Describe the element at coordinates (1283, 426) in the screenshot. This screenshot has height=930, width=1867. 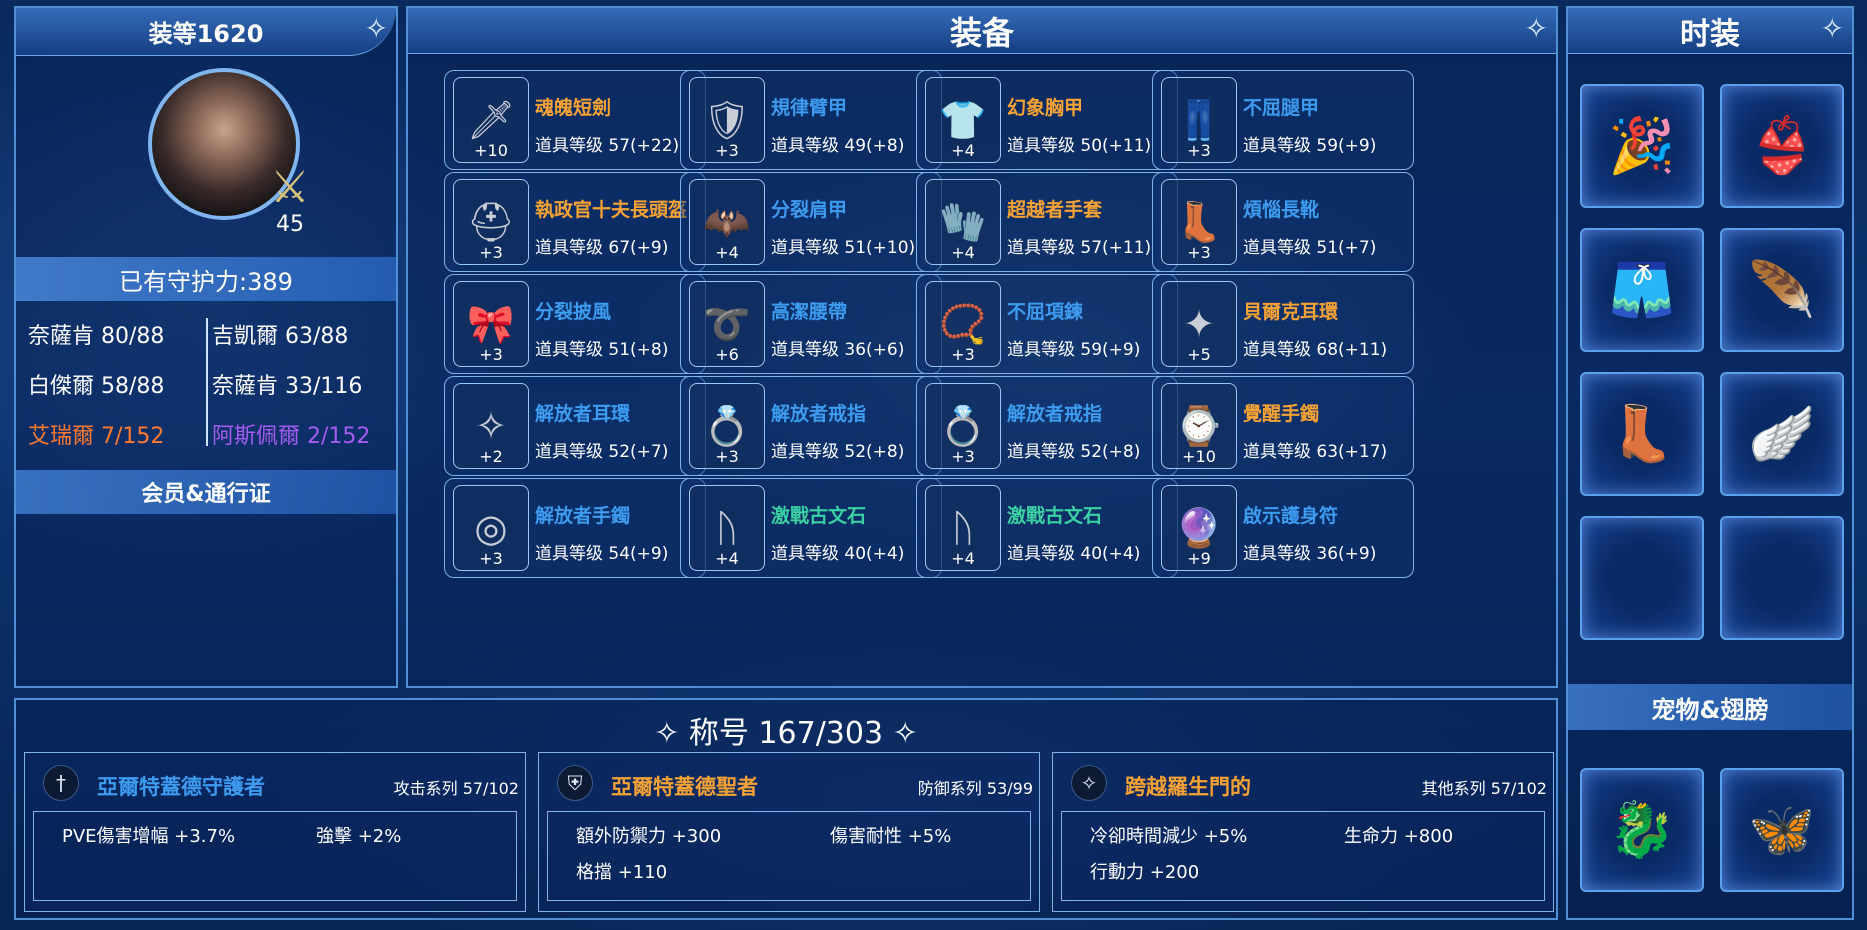
I see `equipment-slot: ⌚ +10 覺醒手鐲 道具等级 63(+17)` at that location.